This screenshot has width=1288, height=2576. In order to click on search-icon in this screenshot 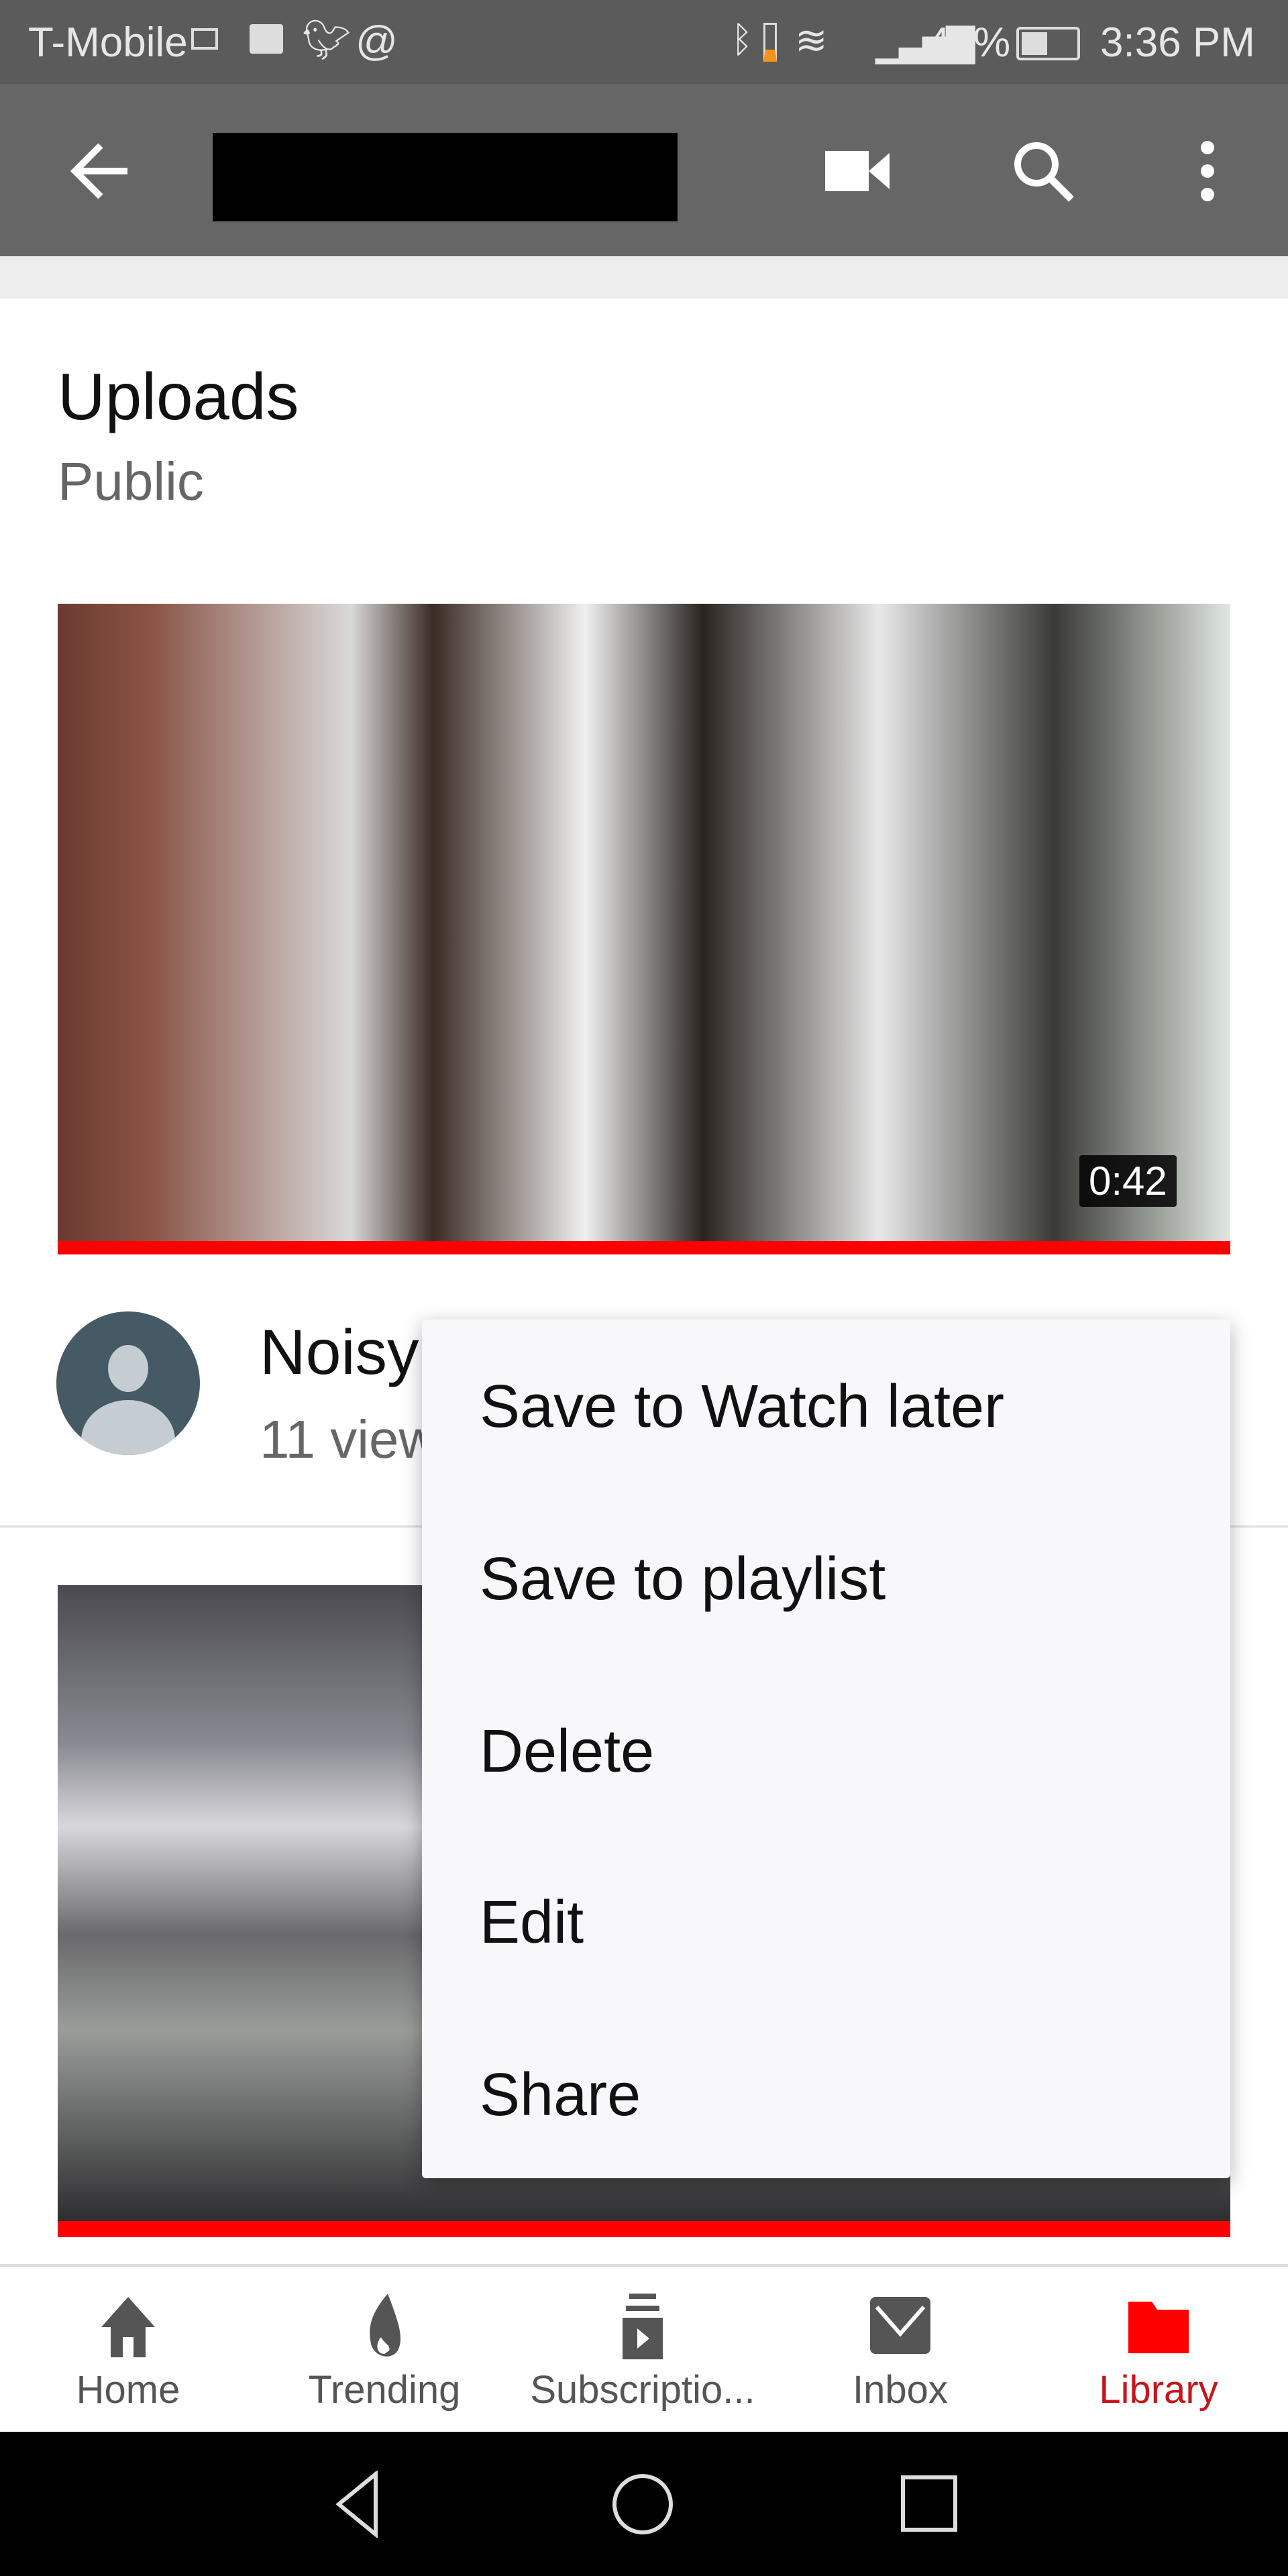, I will do `click(1043, 171)`.